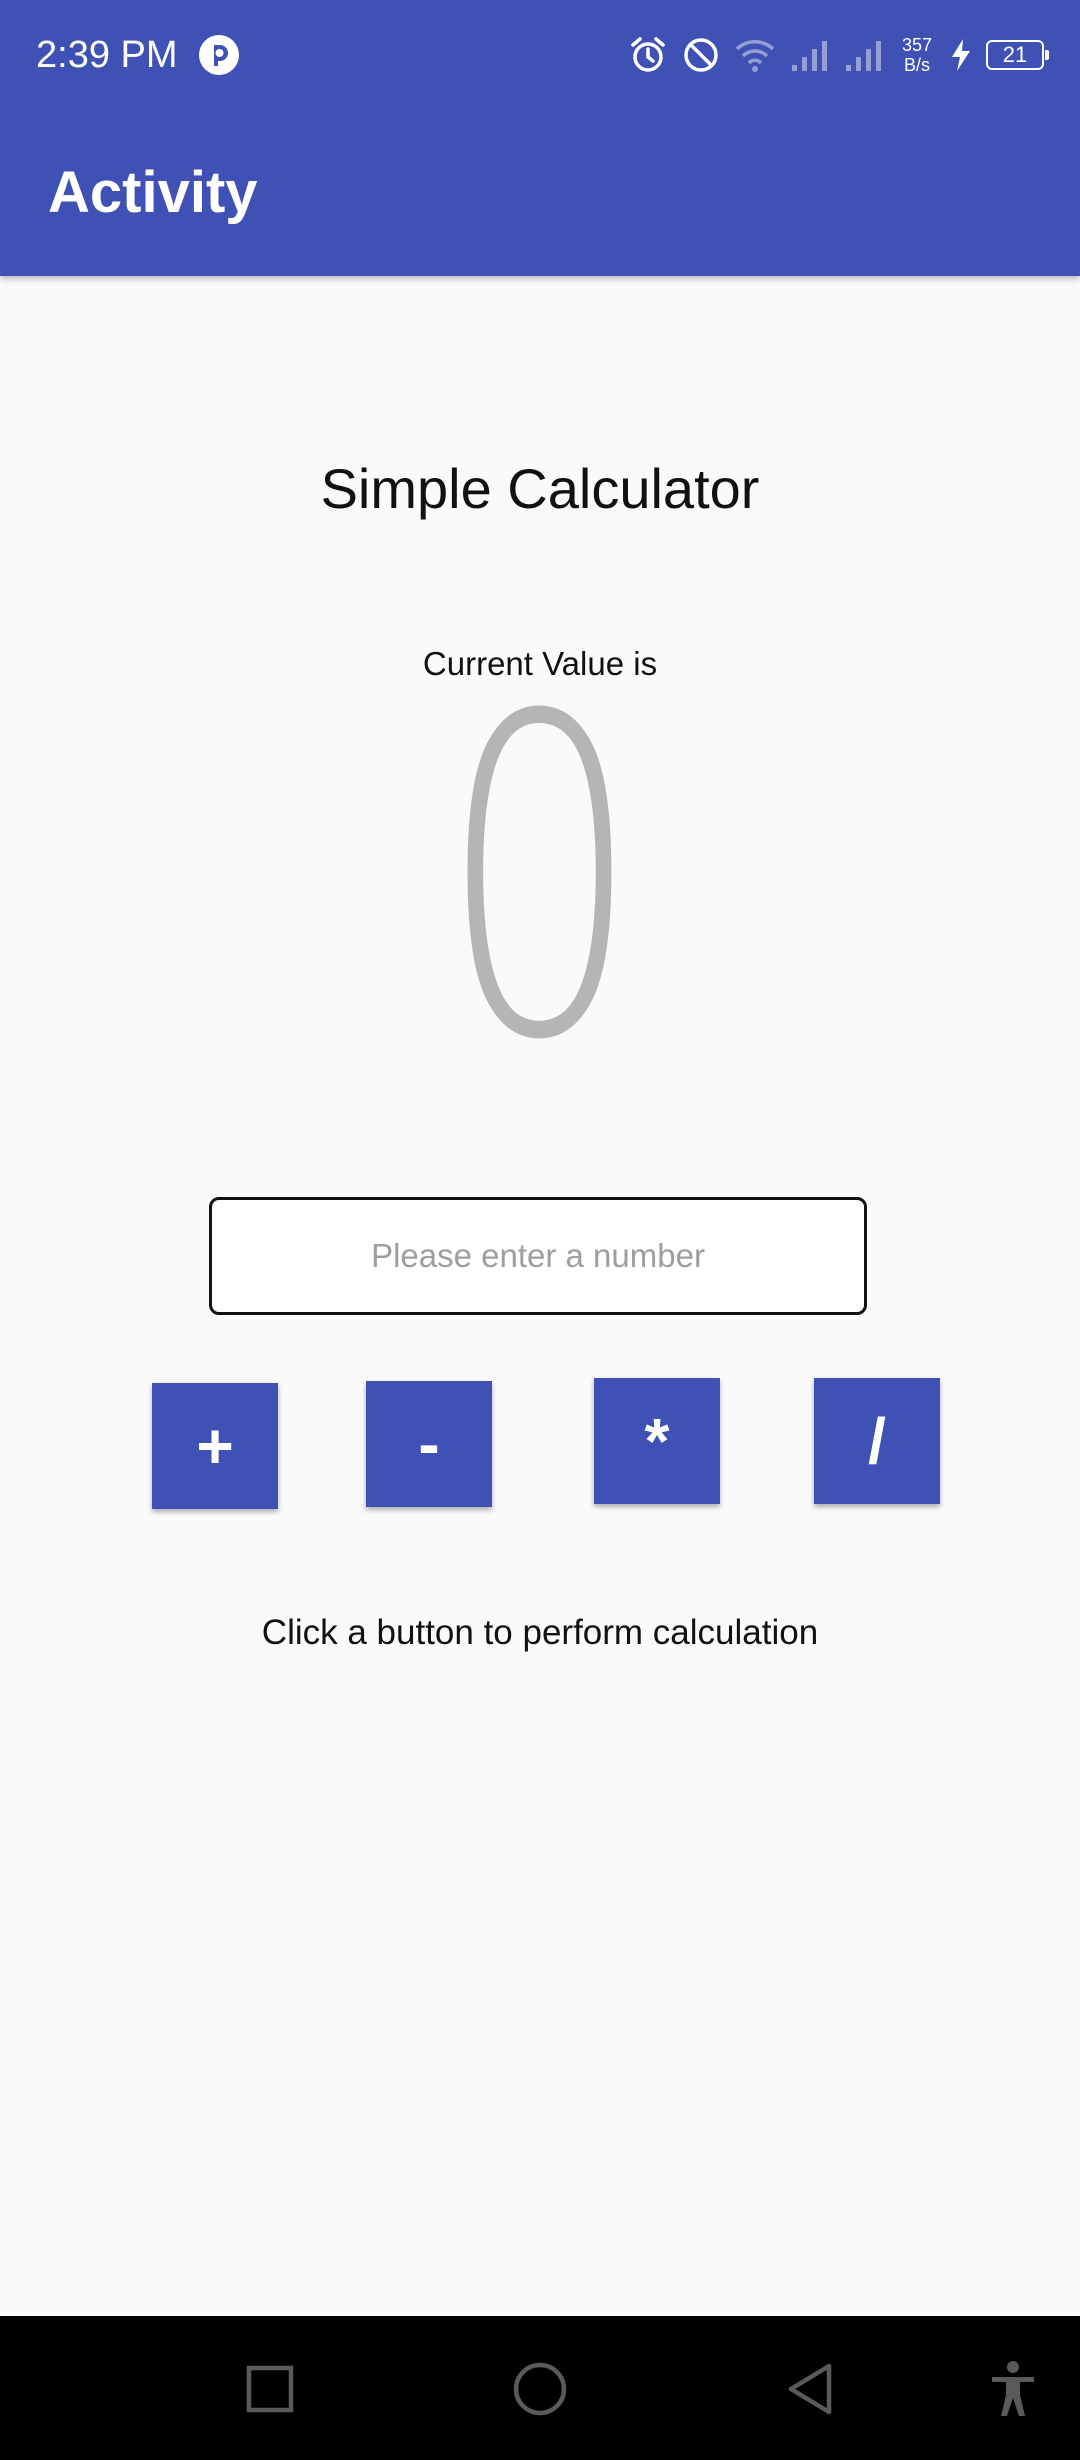 Image resolution: width=1080 pixels, height=2460 pixels. What do you see at coordinates (540, 1632) in the screenshot?
I see `instruction-text: Click a button to perform calculation` at bounding box center [540, 1632].